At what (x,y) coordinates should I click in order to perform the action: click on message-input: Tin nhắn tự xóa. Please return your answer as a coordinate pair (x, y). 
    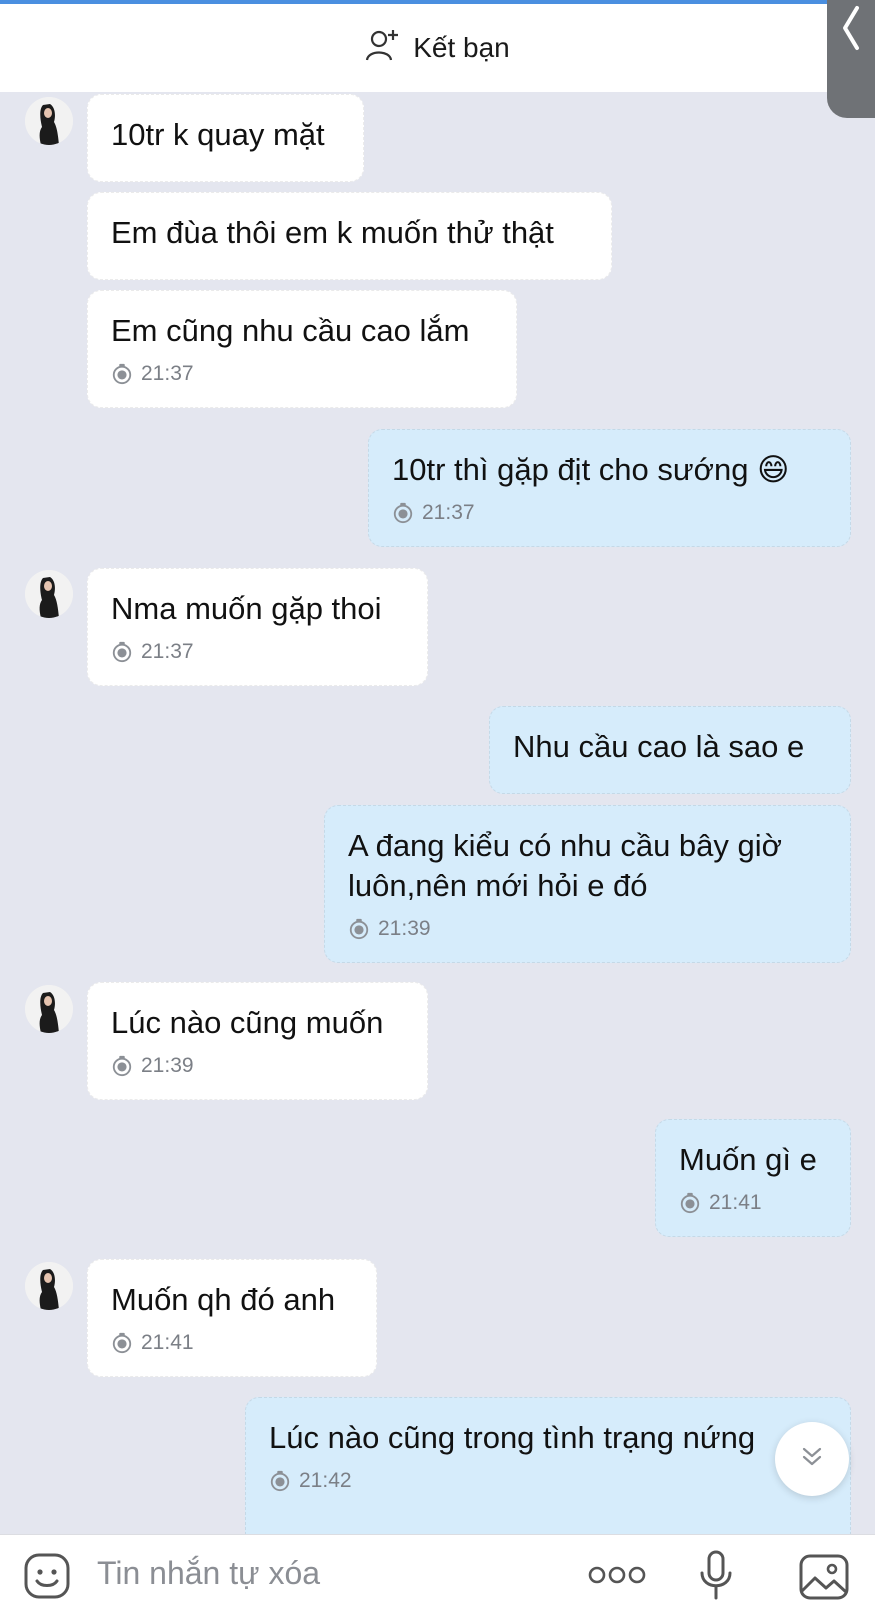
    Looking at the image, I should click on (208, 1573).